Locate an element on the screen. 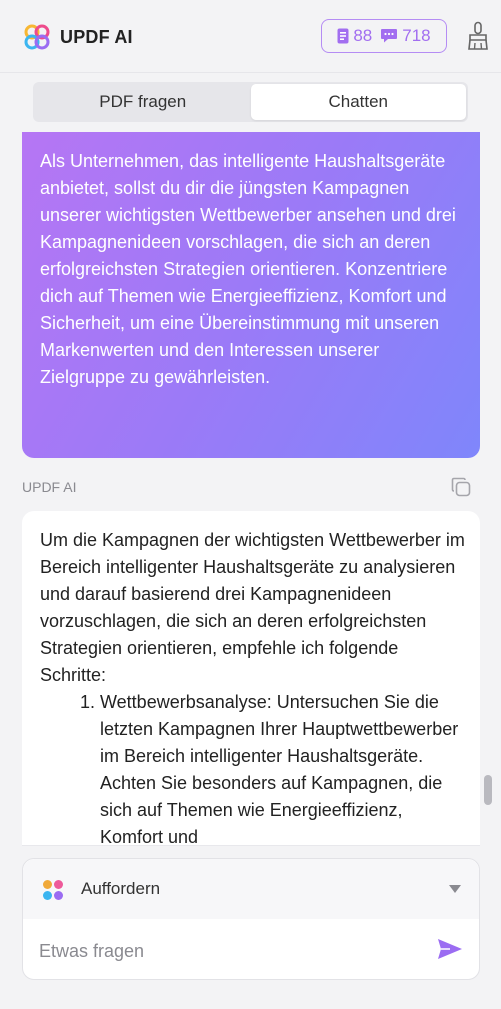  ai-sender-label: UPDF AI is located at coordinates (49, 487).